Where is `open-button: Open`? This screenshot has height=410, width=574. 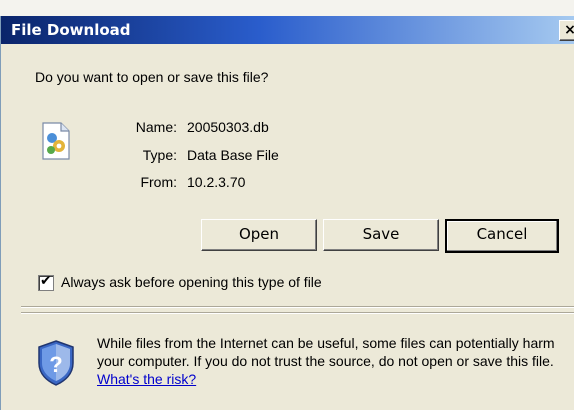
open-button: Open is located at coordinates (259, 235).